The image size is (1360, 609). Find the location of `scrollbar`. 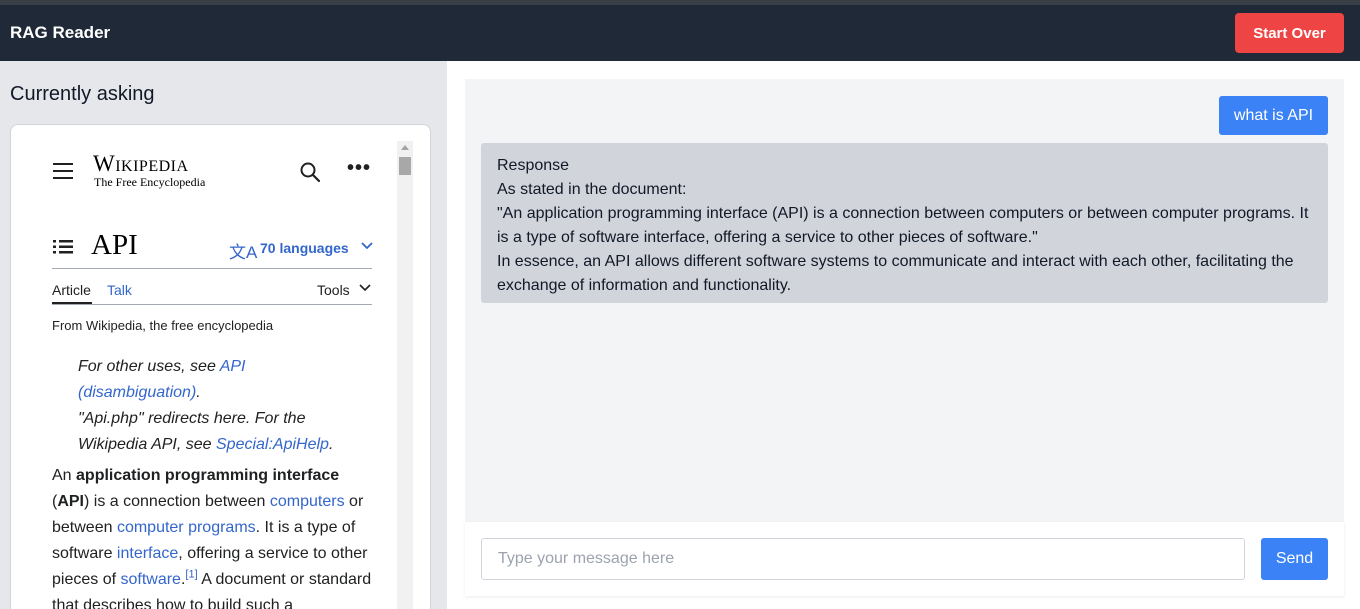

scrollbar is located at coordinates (405, 375).